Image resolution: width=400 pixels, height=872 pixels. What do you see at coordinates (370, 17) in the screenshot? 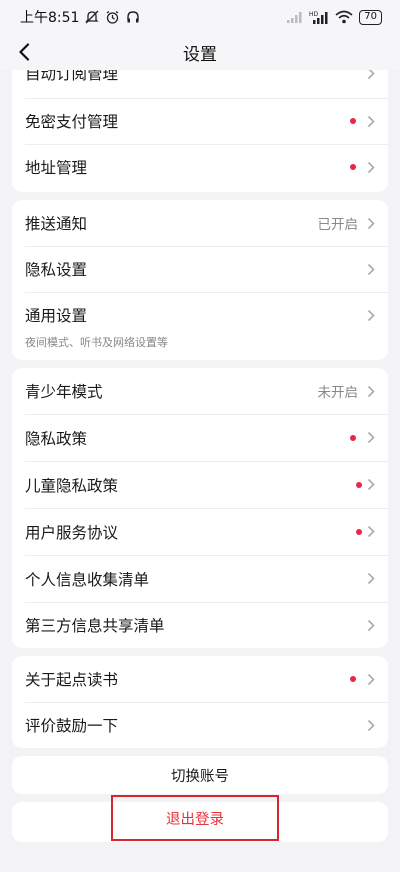
I see `battery-indicator: 70` at bounding box center [370, 17].